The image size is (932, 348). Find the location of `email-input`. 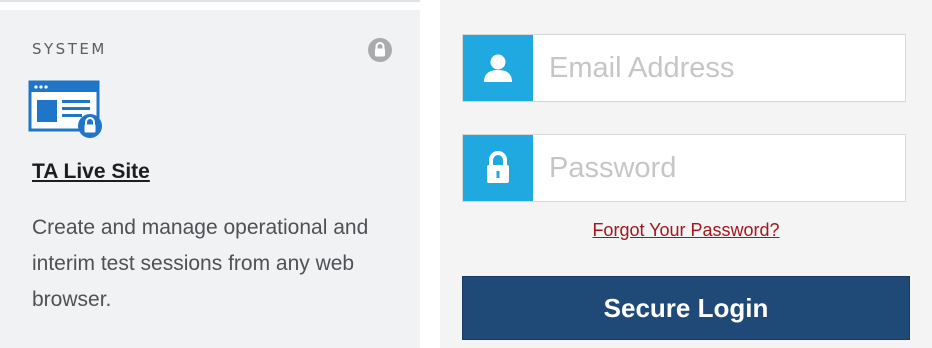

email-input is located at coordinates (719, 68).